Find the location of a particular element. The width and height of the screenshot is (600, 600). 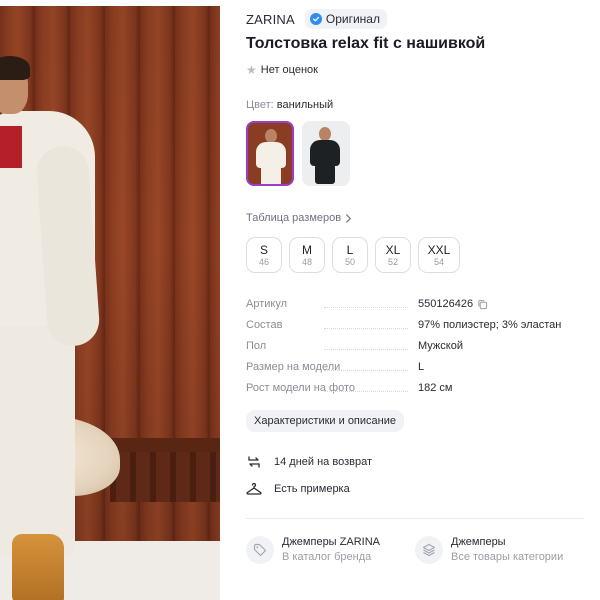

brand-catalog-subtitle: В каталог бренда is located at coordinates (327, 557).